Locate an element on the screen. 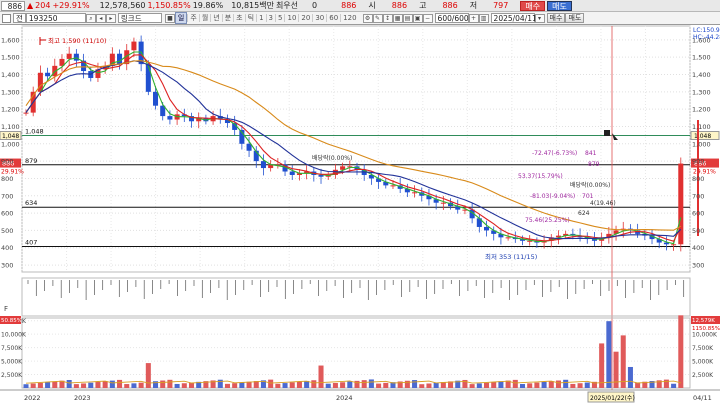 The height and width of the screenshot is (404, 720). vol-tick-left: 2,500K is located at coordinates (12, 375).